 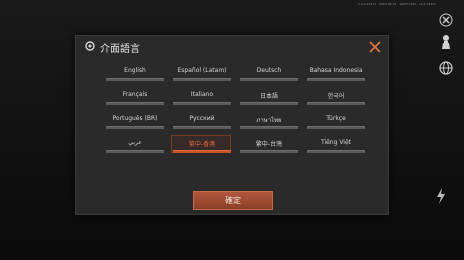 I want to click on language-label: ภาษาไทย, so click(x=269, y=120).